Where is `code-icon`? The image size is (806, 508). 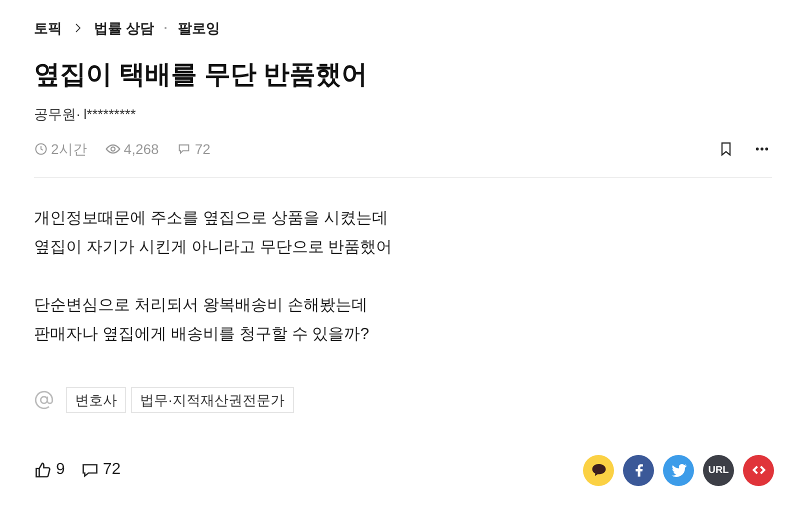 code-icon is located at coordinates (759, 470).